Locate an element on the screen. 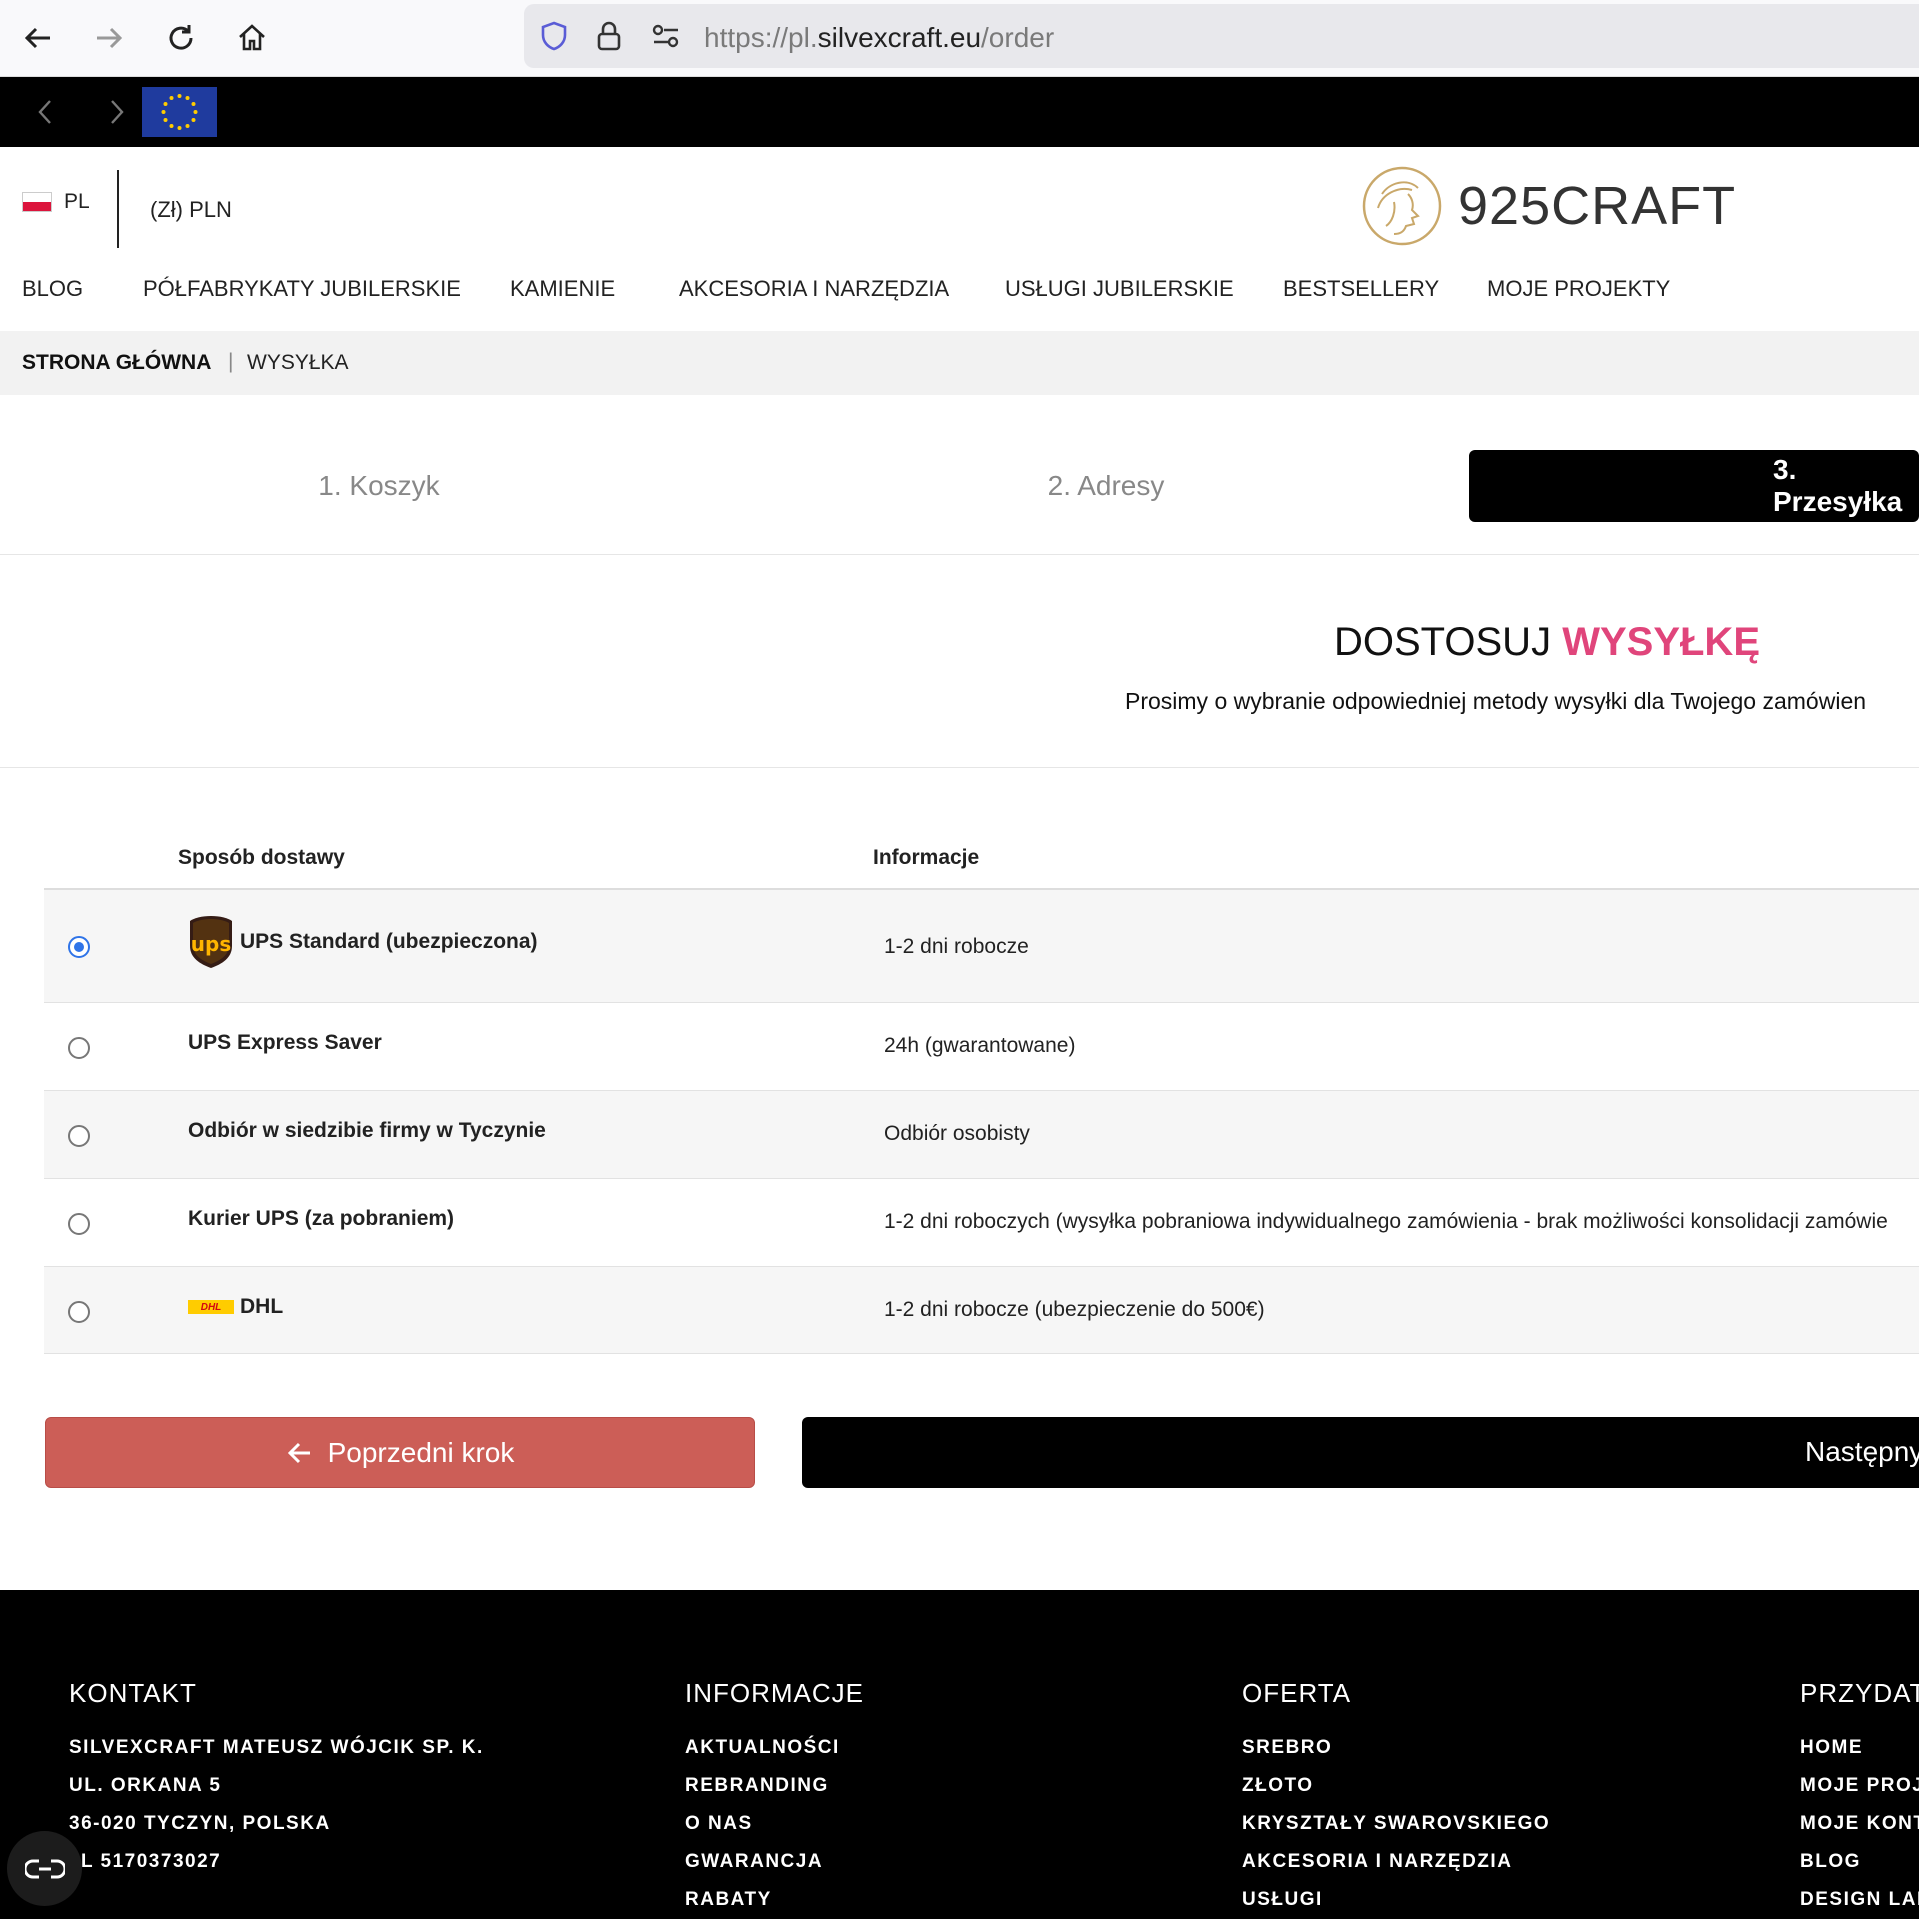 The image size is (1919, 1919). method-info: 1-2 dni robocze (ubezpieczenie do 500€) is located at coordinates (1074, 1309).